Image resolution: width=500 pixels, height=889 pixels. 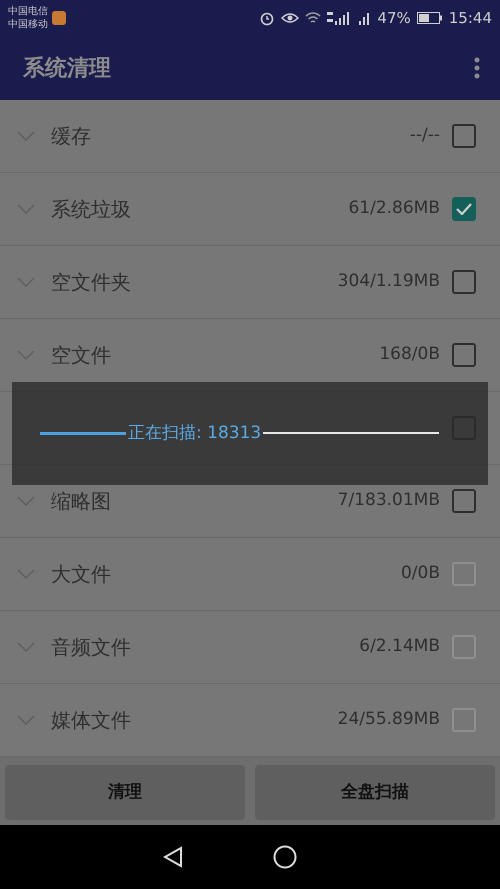 I want to click on category-name: 缓存, so click(x=71, y=136).